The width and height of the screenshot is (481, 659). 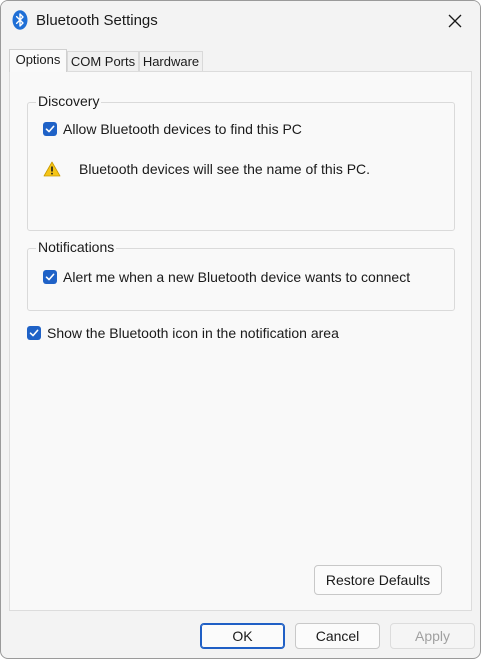 What do you see at coordinates (97, 20) in the screenshot?
I see `window-title: Bluetooth Settings` at bounding box center [97, 20].